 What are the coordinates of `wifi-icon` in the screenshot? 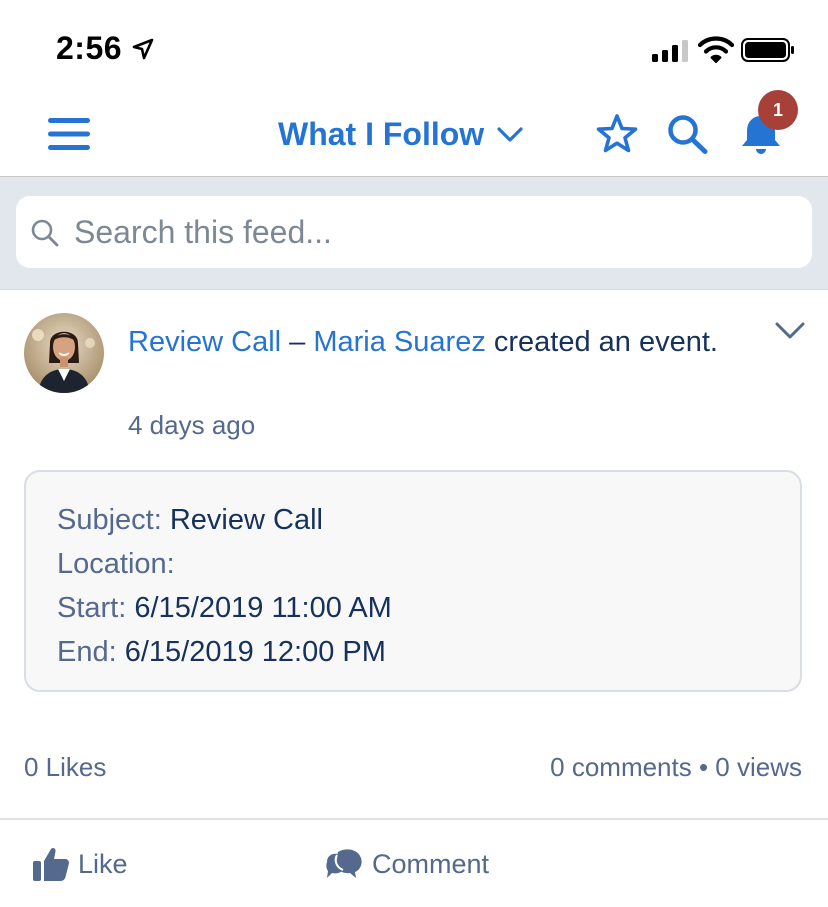 It's located at (716, 49).